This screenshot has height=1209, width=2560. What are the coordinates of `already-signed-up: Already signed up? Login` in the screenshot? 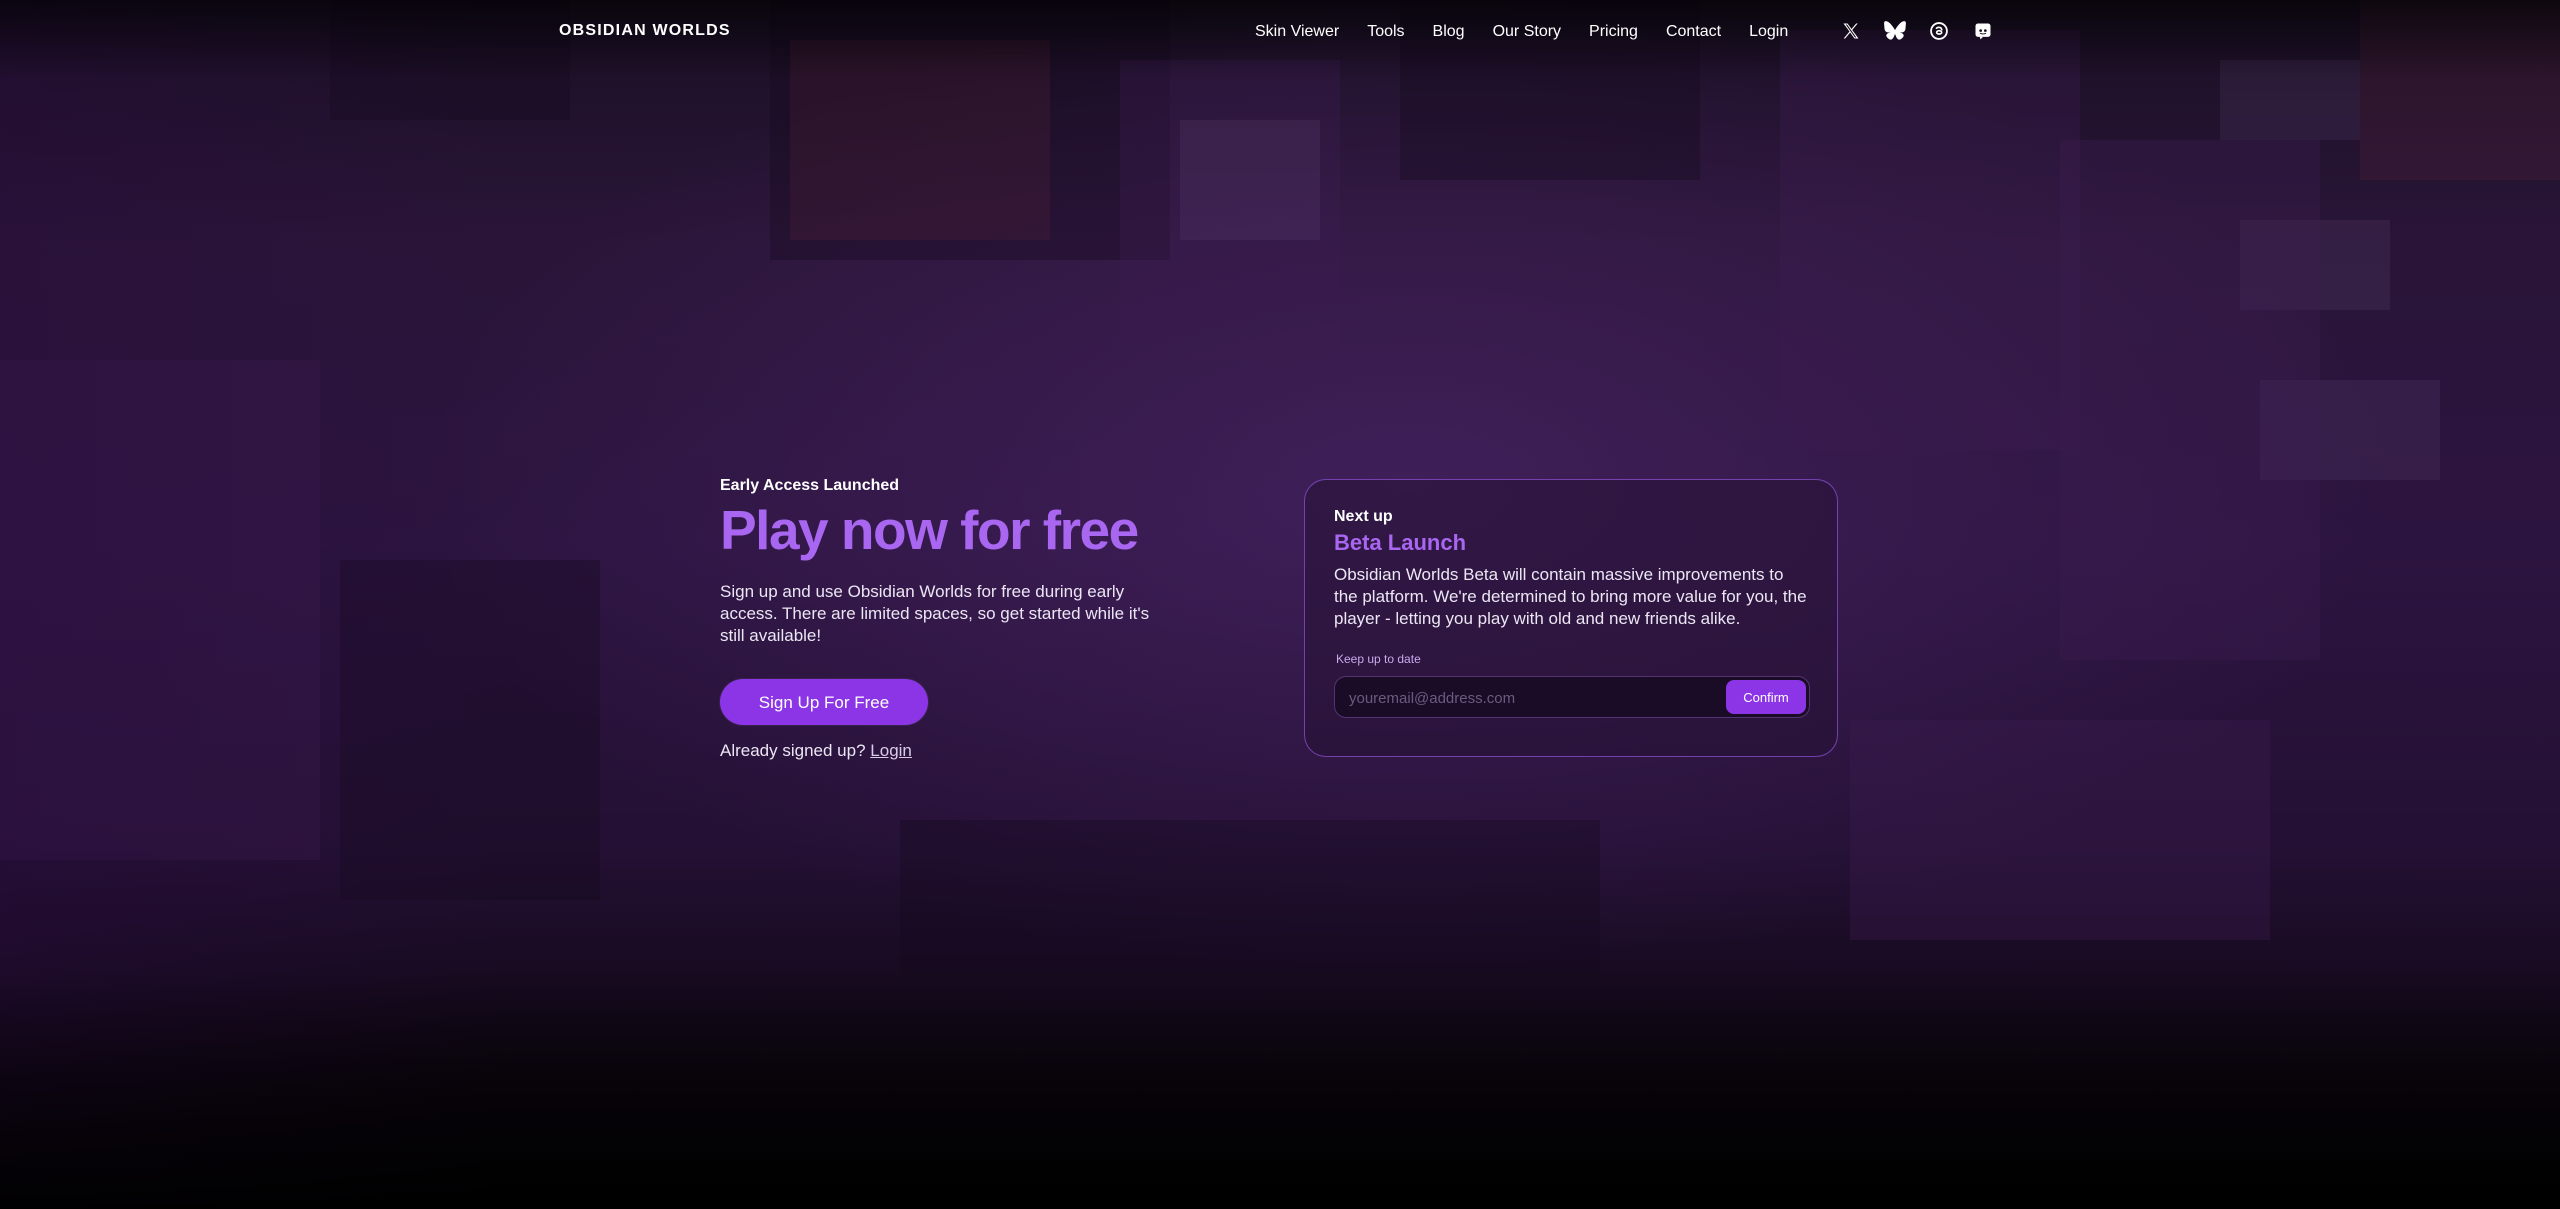 It's located at (940, 751).